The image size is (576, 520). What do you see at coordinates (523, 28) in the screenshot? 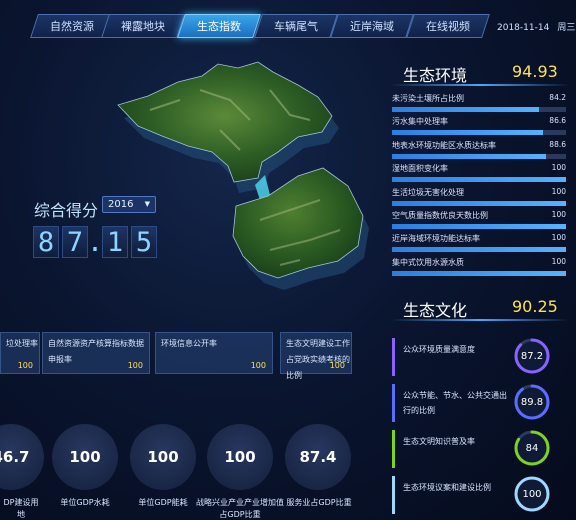
I see `date-text: 2018-11-14` at bounding box center [523, 28].